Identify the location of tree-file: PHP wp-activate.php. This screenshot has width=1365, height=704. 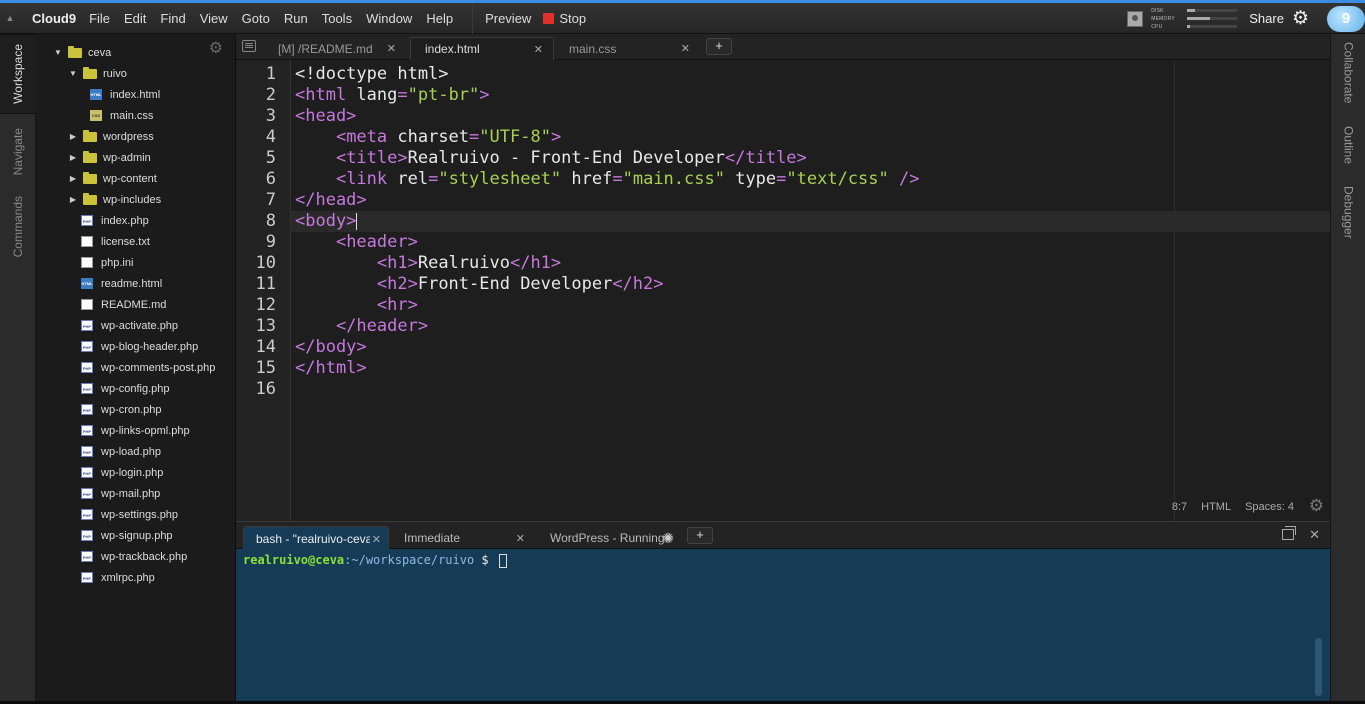
(128, 325).